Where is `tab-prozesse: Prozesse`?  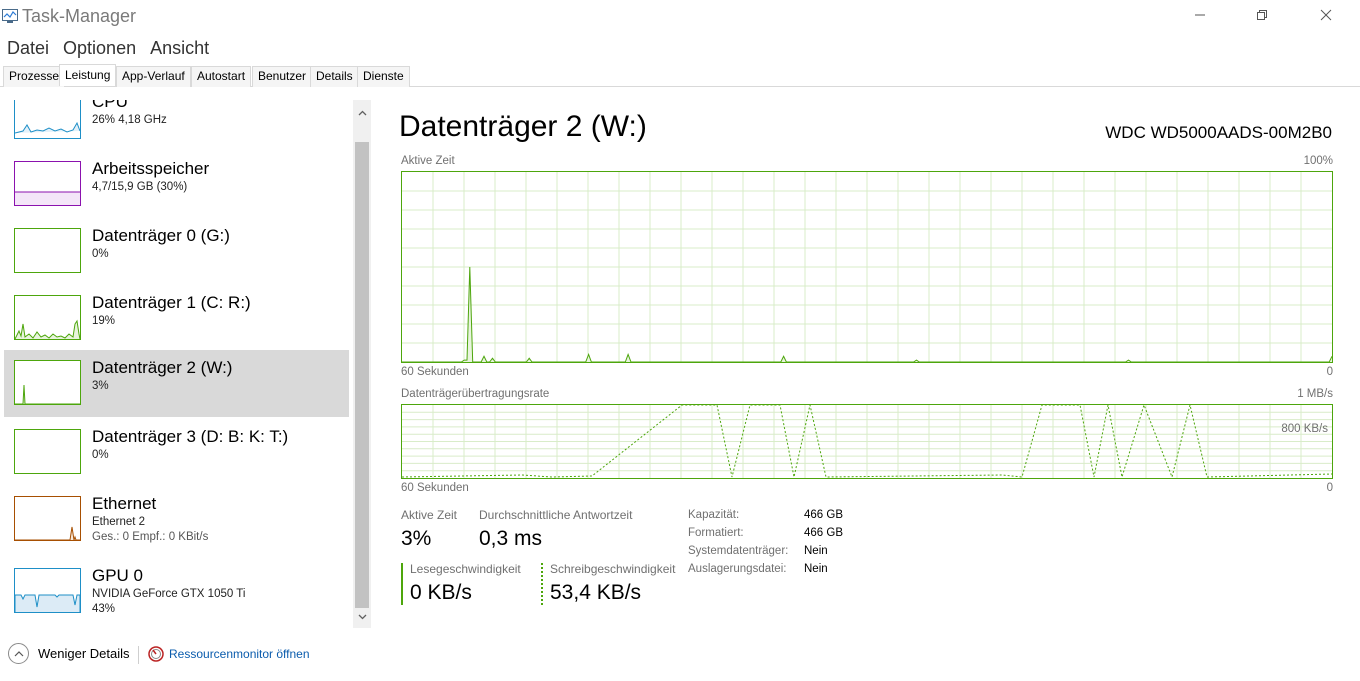
tab-prozesse: Prozesse is located at coordinates (34, 76).